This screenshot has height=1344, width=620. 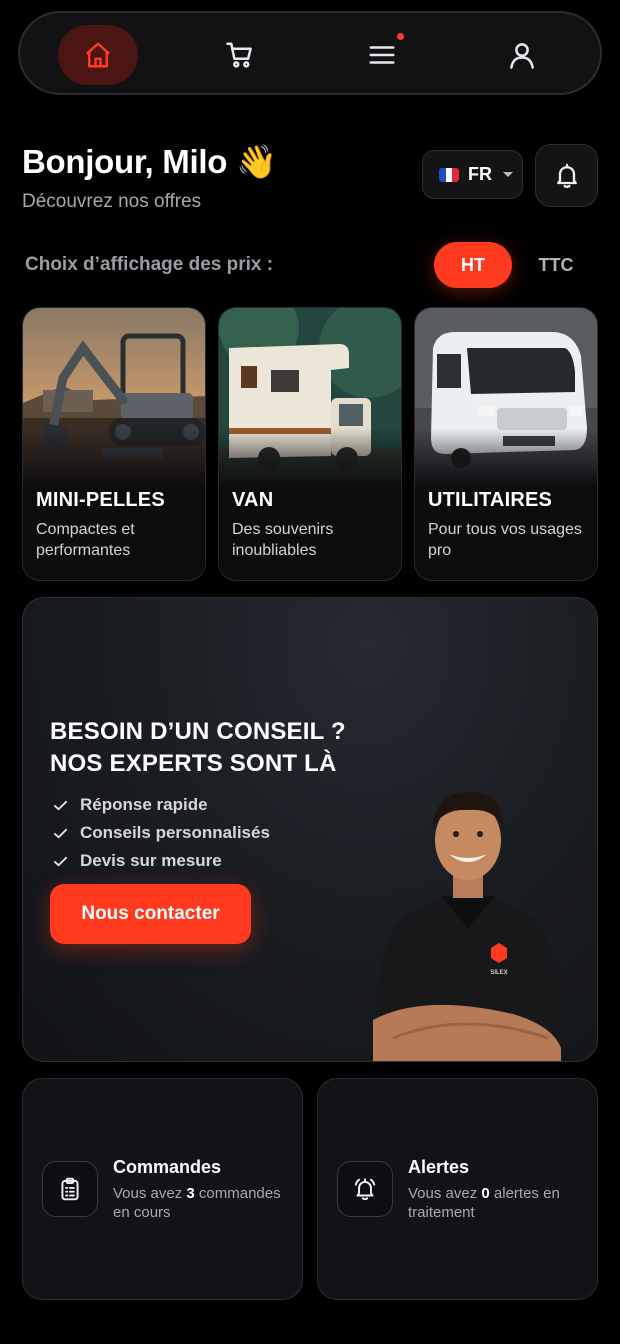 I want to click on benefit-label: Conseils personnalisés, so click(x=175, y=832).